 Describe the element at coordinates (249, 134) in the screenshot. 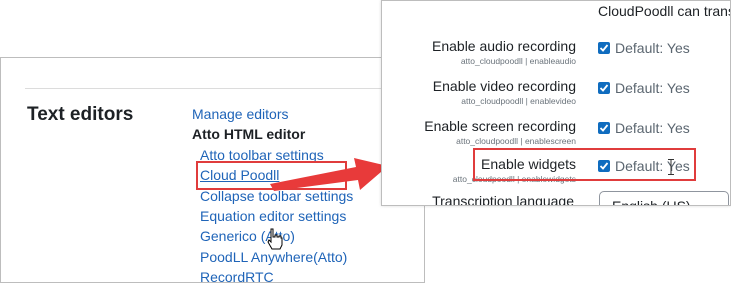

I see `nav-atto-editor: Atto HTML editor` at that location.